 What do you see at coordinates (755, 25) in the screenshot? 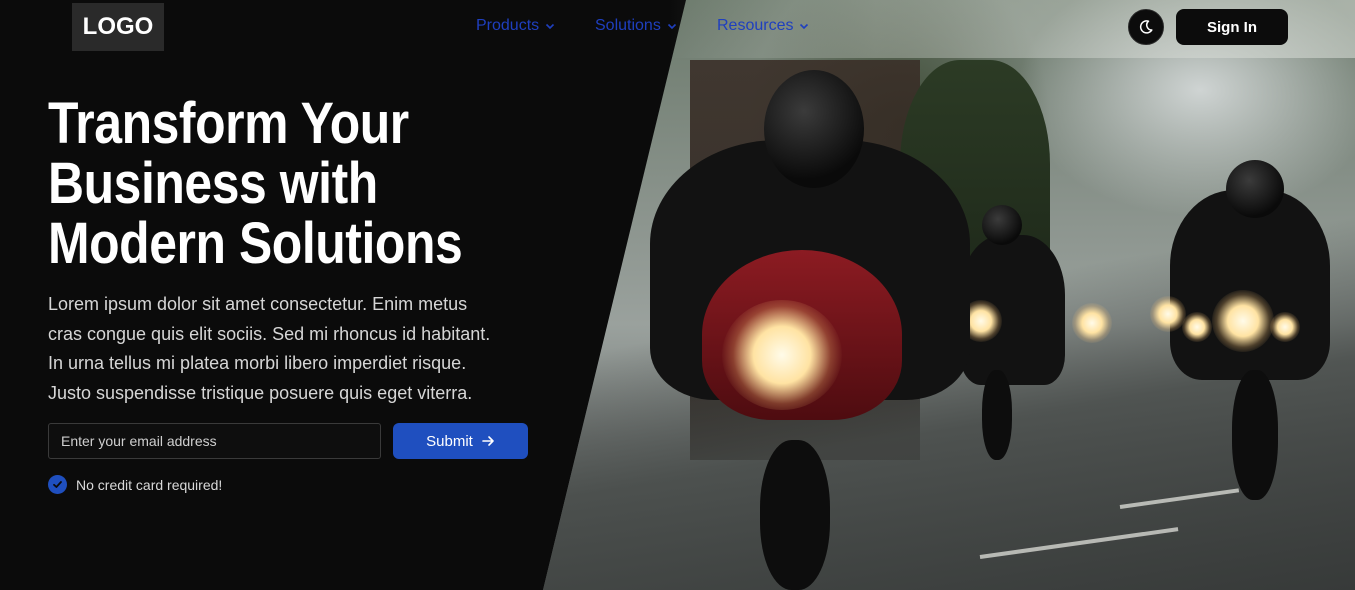
I see `nav-item-label: Resources` at bounding box center [755, 25].